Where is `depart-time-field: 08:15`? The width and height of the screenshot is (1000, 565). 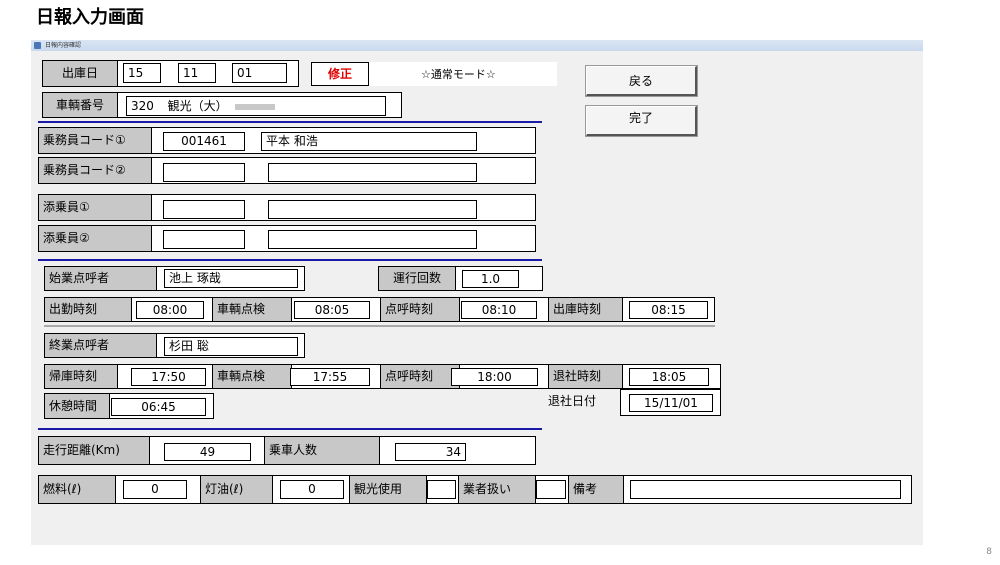 depart-time-field: 08:15 is located at coordinates (668, 310).